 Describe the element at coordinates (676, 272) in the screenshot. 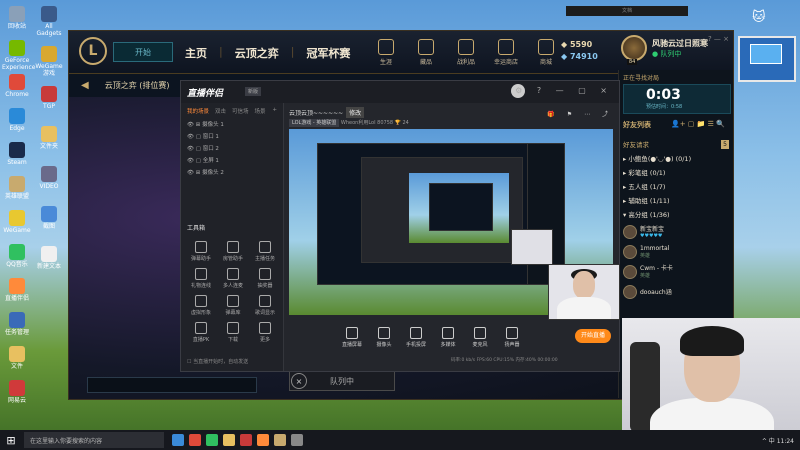

I see `friend-item: Cwm - 卡卡 英雄` at that location.